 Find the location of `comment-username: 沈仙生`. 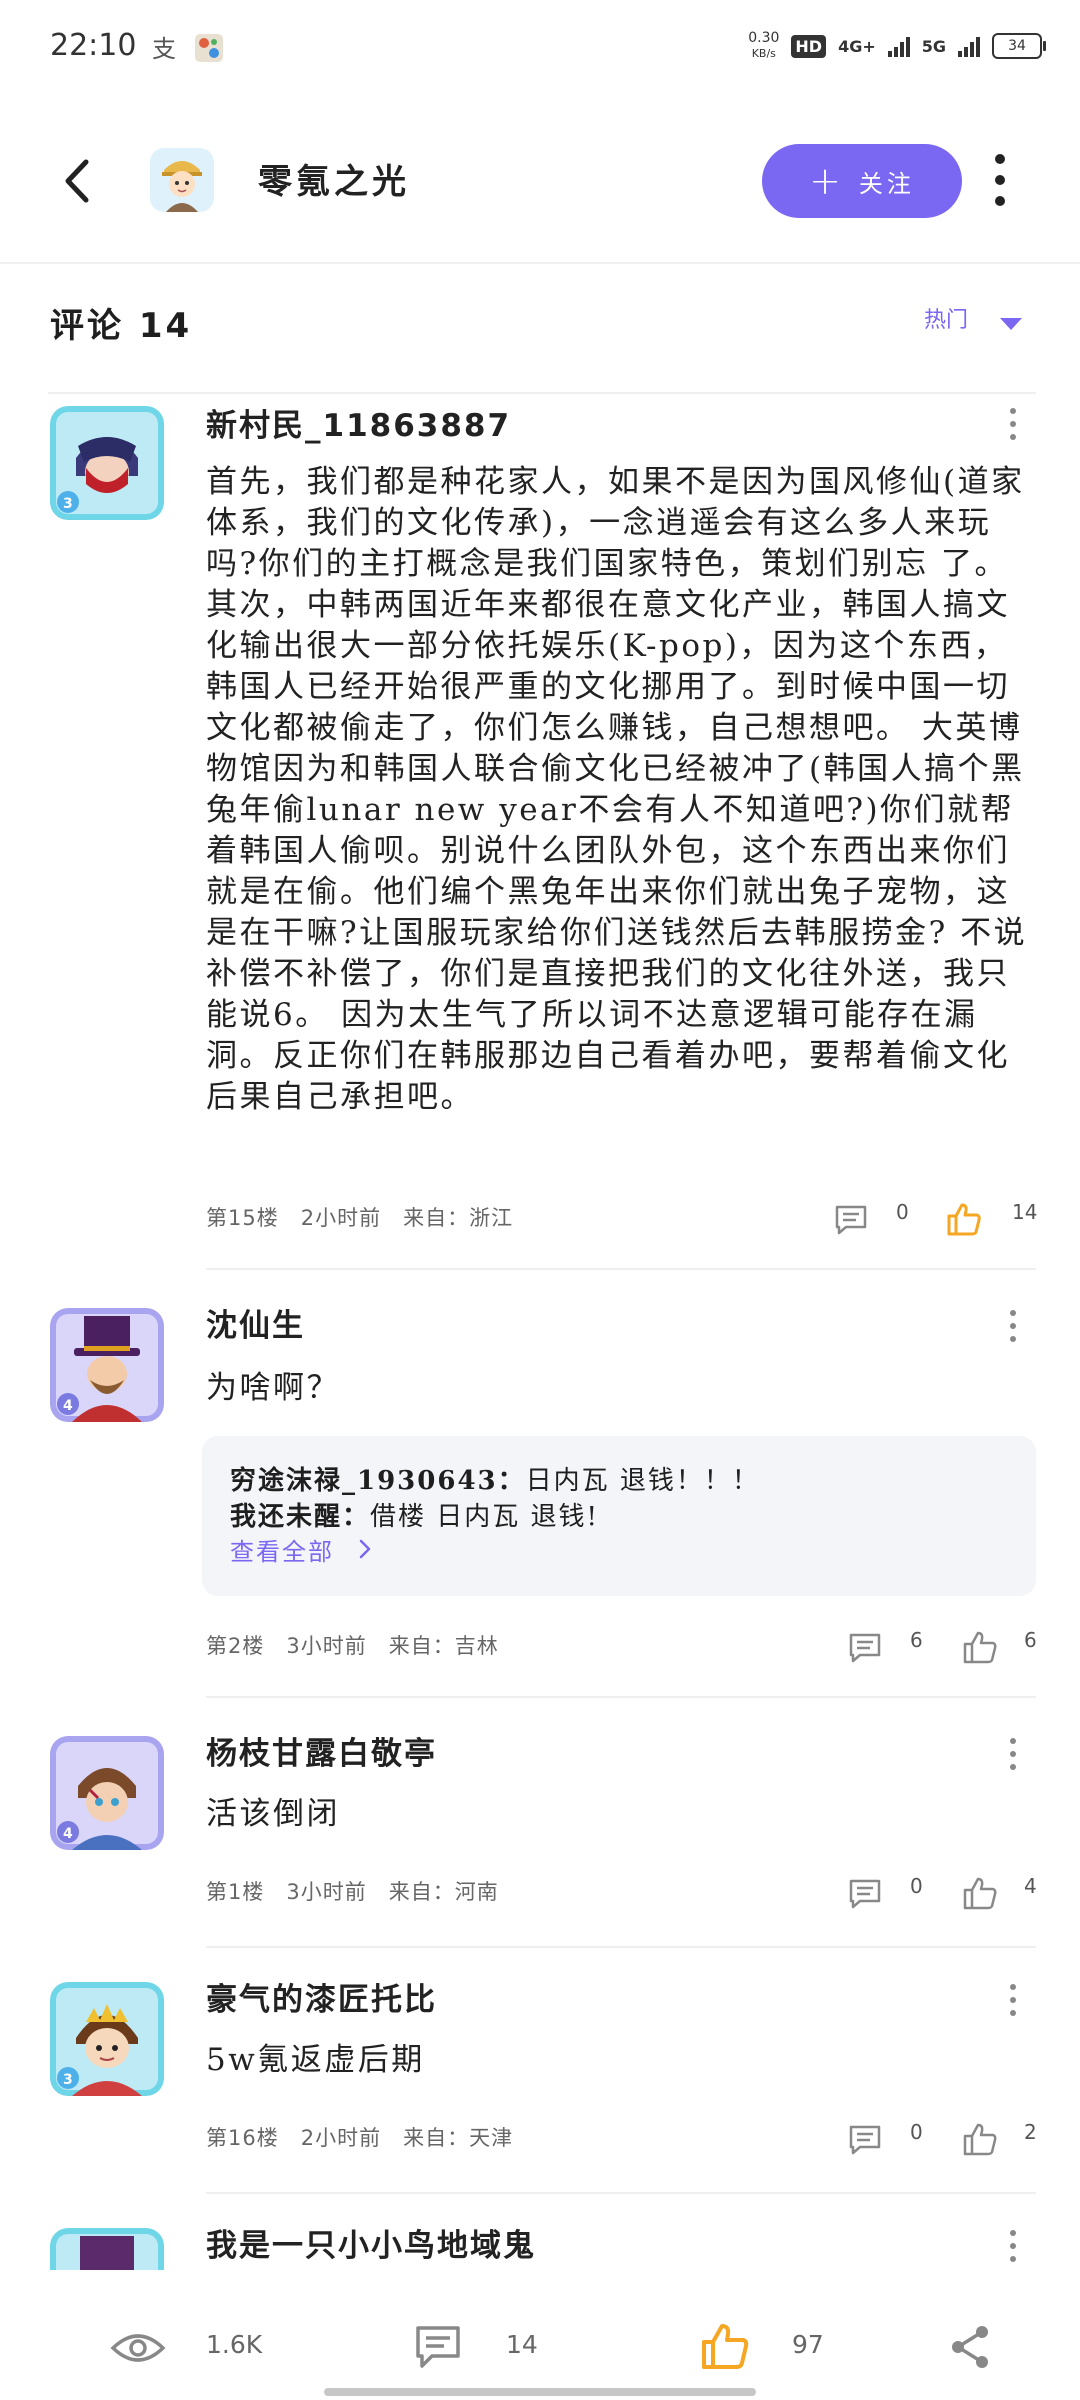

comment-username: 沈仙生 is located at coordinates (255, 1322).